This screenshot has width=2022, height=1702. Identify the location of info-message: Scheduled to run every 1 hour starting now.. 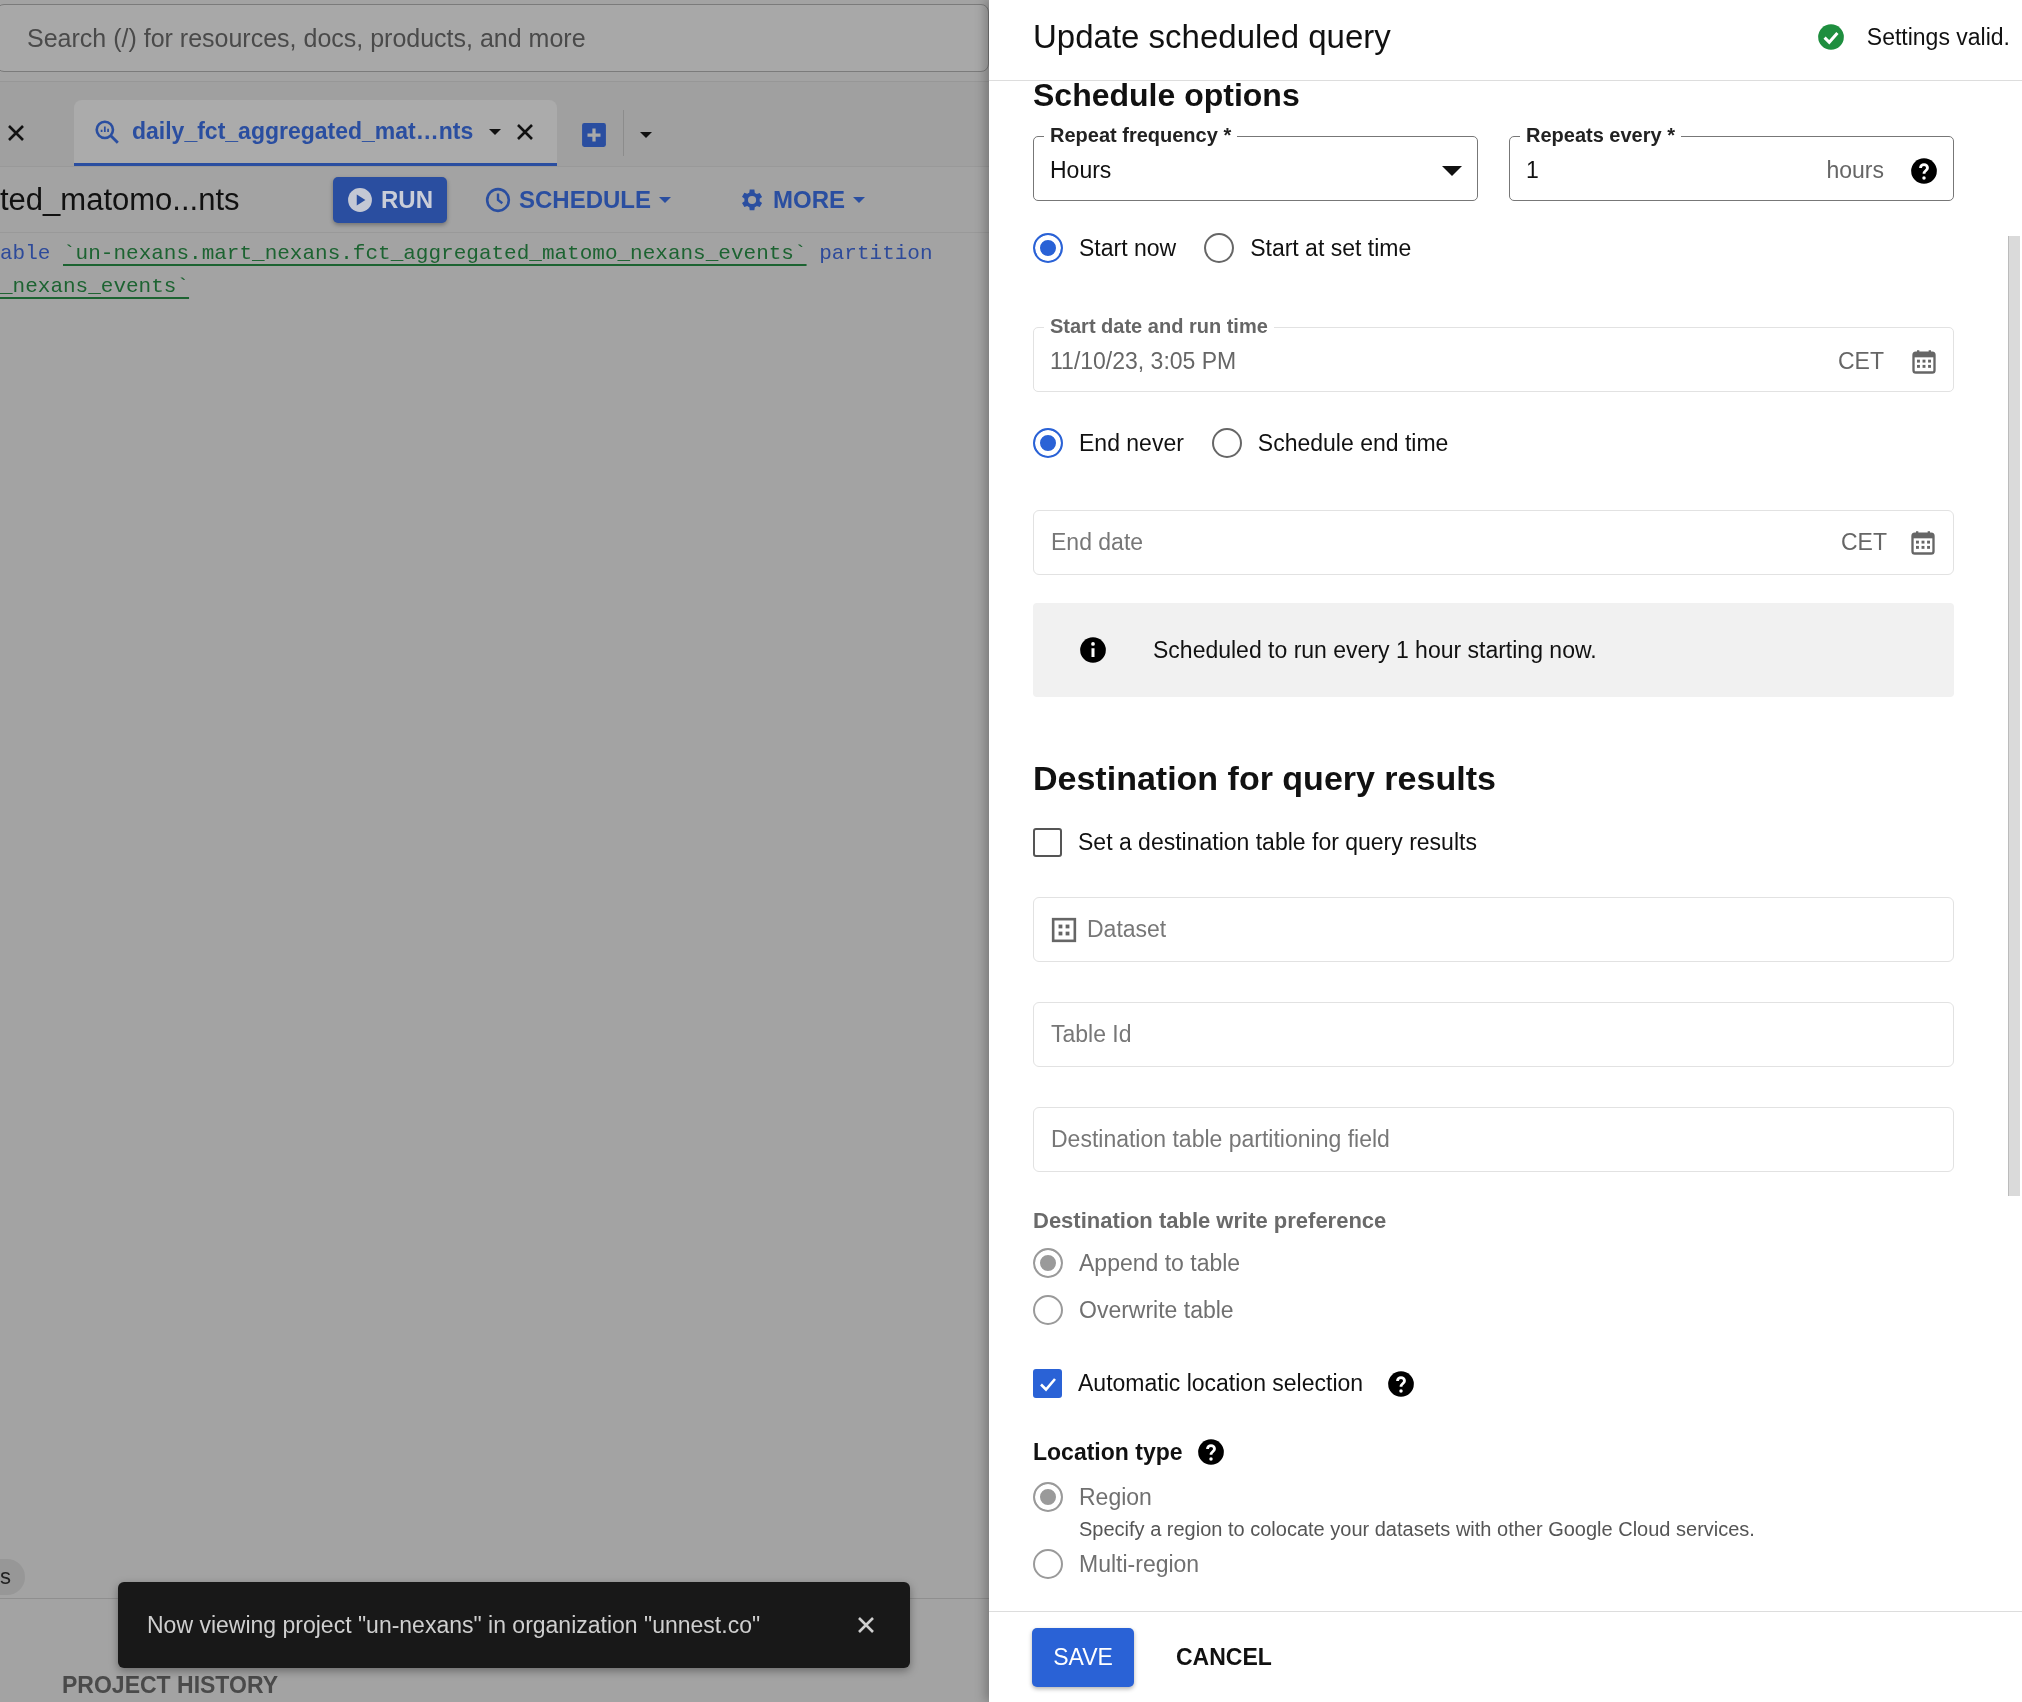
(1375, 650).